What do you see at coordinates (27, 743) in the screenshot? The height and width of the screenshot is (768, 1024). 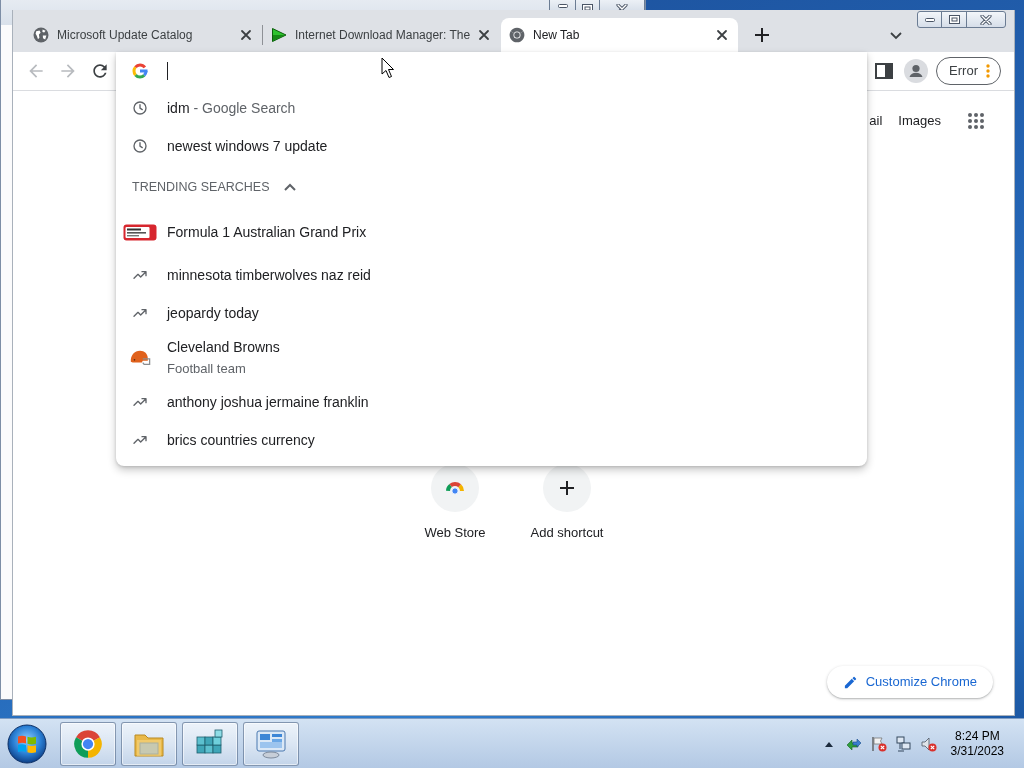 I see `start-orb-icon` at bounding box center [27, 743].